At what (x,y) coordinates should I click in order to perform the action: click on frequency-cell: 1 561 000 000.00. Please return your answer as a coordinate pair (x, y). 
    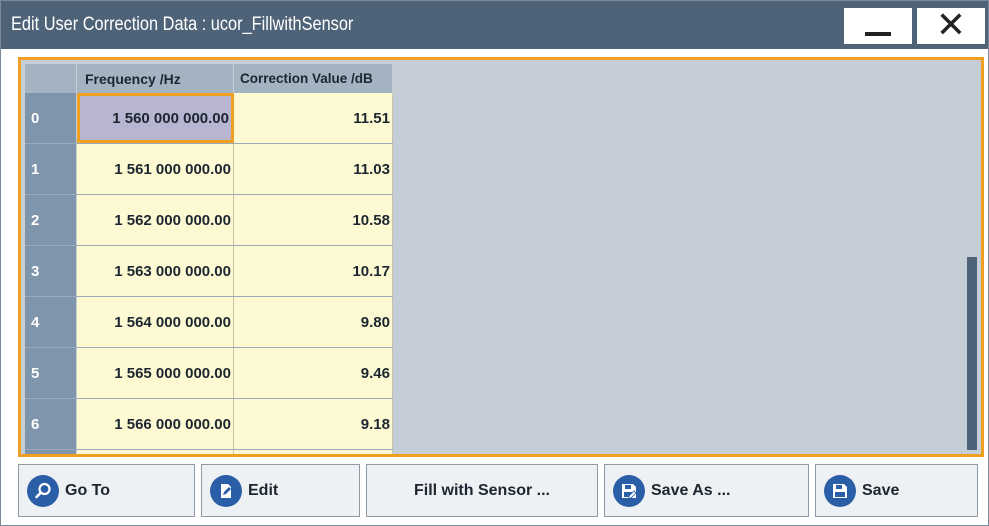
    Looking at the image, I should click on (155, 169).